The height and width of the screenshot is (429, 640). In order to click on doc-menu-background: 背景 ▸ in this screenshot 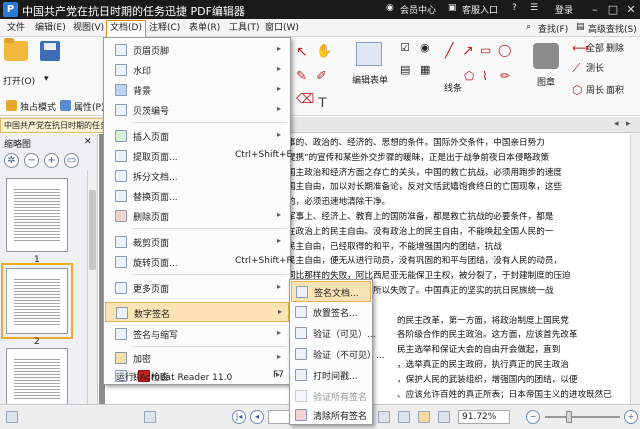, I will do `click(197, 90)`.